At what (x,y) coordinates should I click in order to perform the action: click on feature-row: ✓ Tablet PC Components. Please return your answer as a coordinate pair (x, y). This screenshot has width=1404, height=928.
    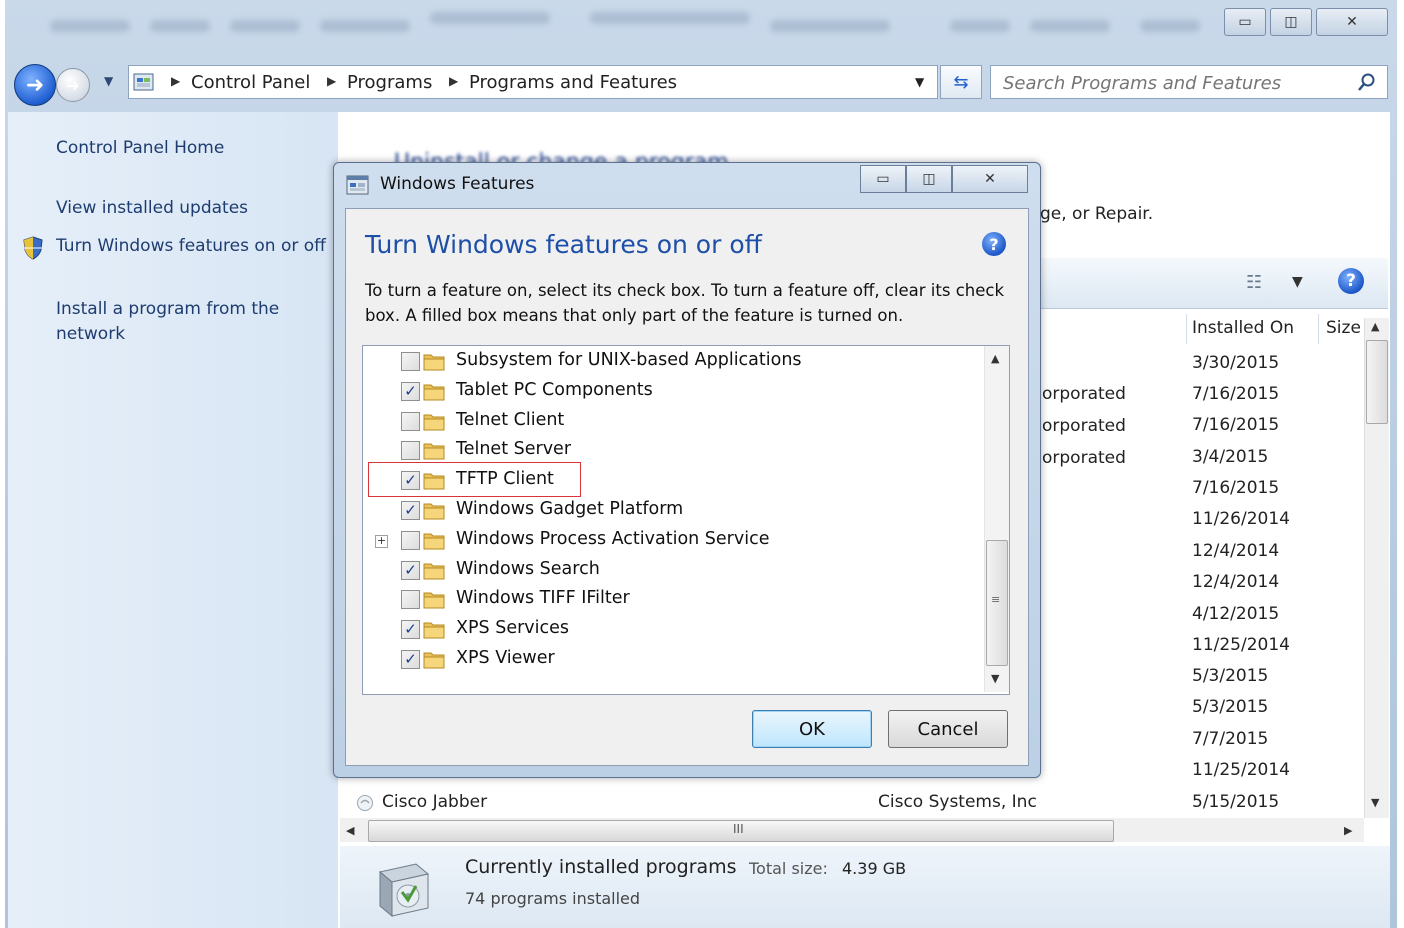
    Looking at the image, I should click on (673, 392).